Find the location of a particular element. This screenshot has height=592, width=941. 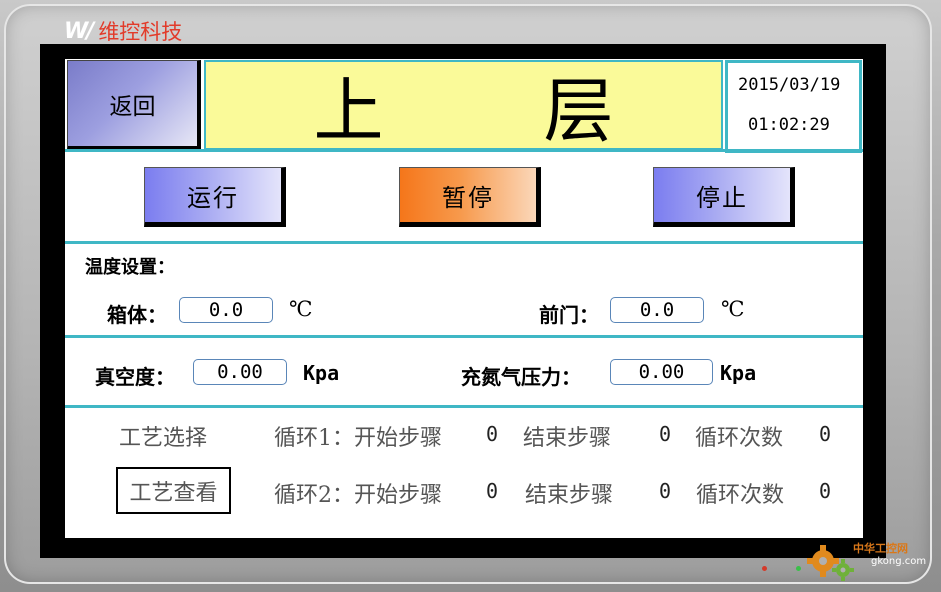

brand-logo: W/ 维控科技 is located at coordinates (123, 31).